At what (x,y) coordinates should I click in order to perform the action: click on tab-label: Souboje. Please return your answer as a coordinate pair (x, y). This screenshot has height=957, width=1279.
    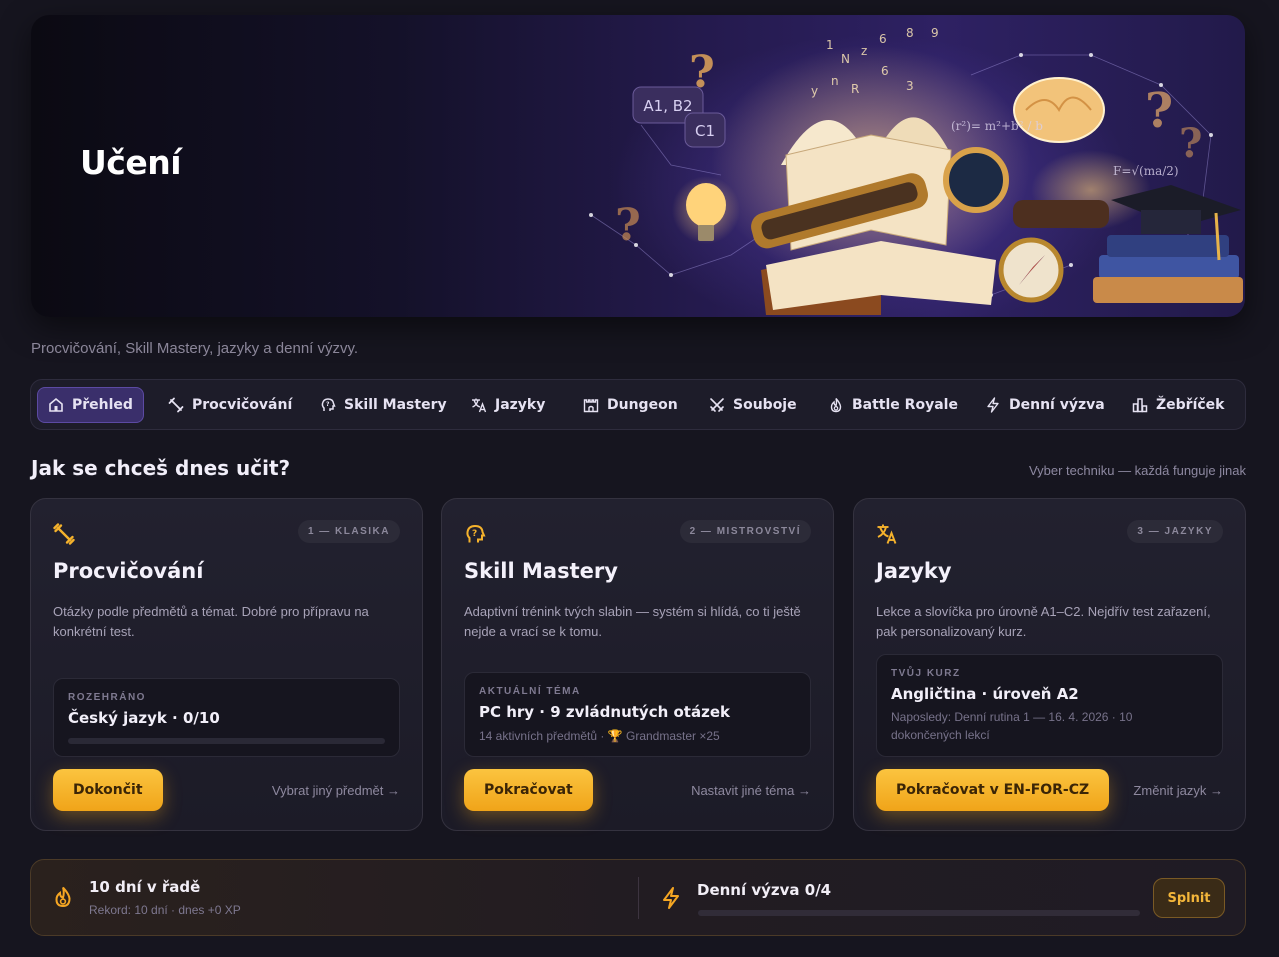
    Looking at the image, I should click on (765, 405).